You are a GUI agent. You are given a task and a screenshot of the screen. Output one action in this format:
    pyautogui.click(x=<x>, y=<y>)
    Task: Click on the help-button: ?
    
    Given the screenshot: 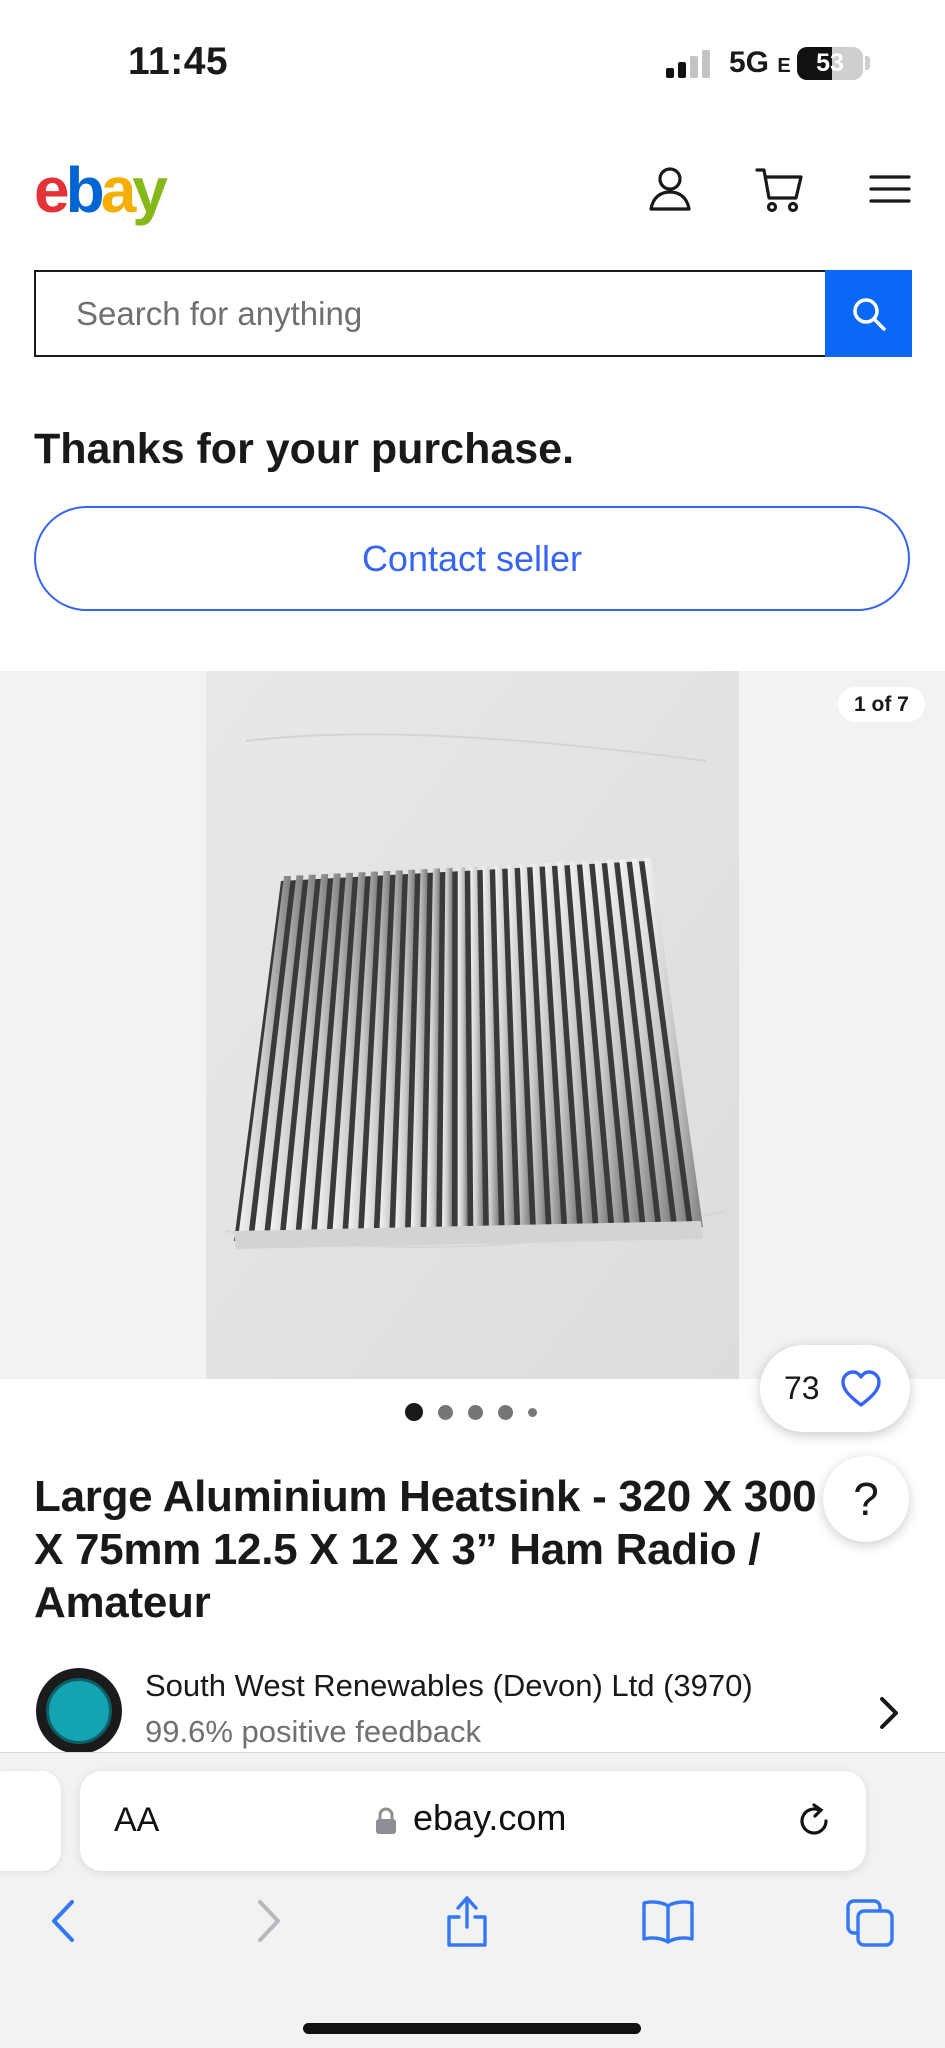 What is the action you would take?
    pyautogui.click(x=866, y=1499)
    